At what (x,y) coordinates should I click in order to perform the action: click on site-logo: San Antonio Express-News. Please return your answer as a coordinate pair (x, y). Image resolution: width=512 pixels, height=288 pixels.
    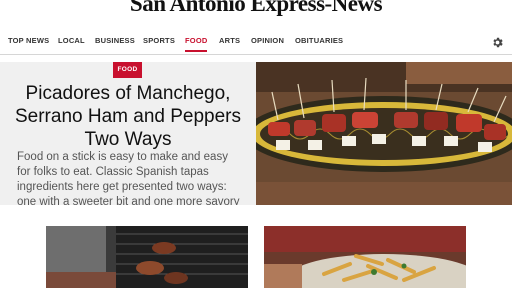
    Looking at the image, I should click on (256, 8).